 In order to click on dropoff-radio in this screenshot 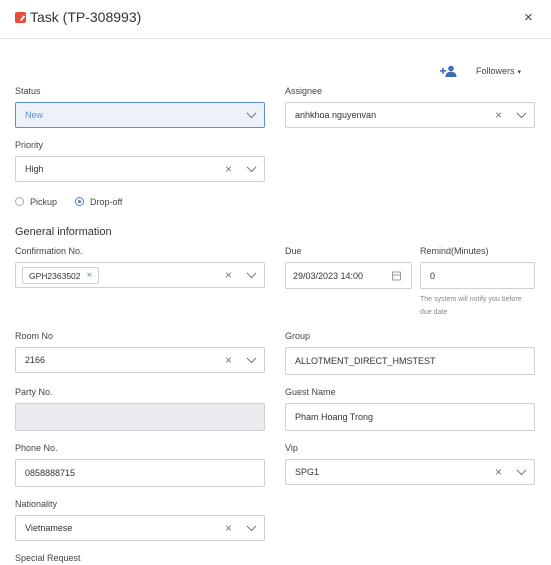, I will do `click(79, 201)`.